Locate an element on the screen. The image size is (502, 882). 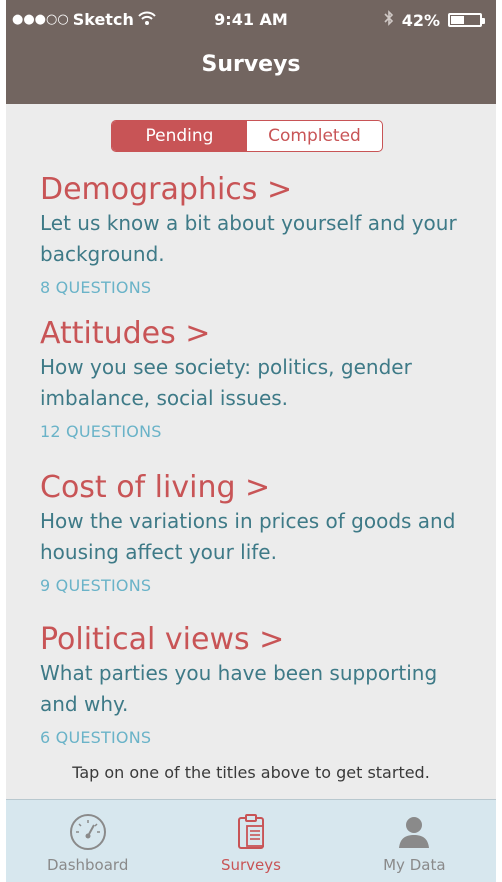
segment-completed: Completed is located at coordinates (314, 136).